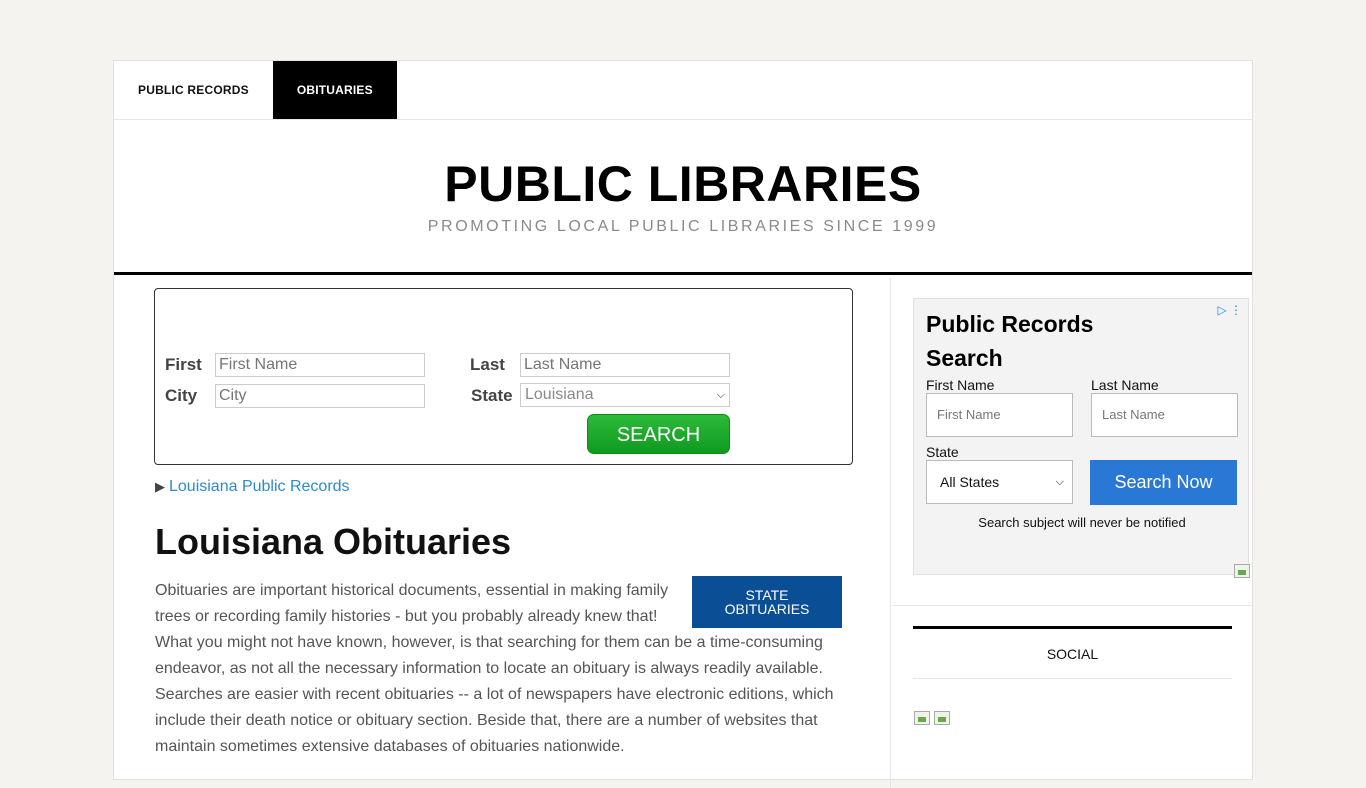  What do you see at coordinates (999, 415) in the screenshot?
I see `ad-first-name-input: First Name` at bounding box center [999, 415].